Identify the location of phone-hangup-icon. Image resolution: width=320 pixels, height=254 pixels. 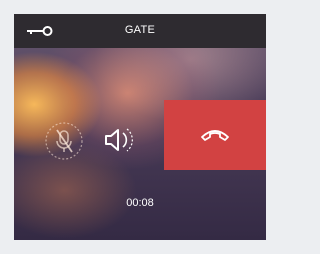
(215, 135).